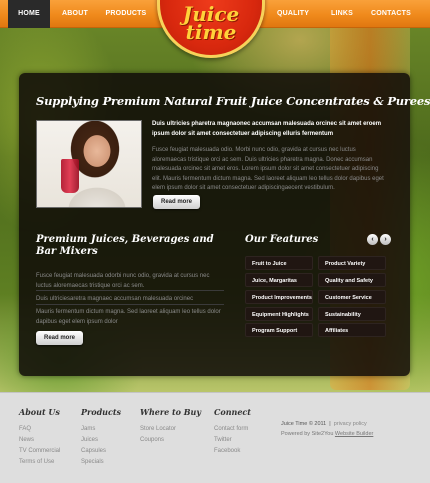  What do you see at coordinates (372, 239) in the screenshot?
I see `chevron-left-icon: ‹` at bounding box center [372, 239].